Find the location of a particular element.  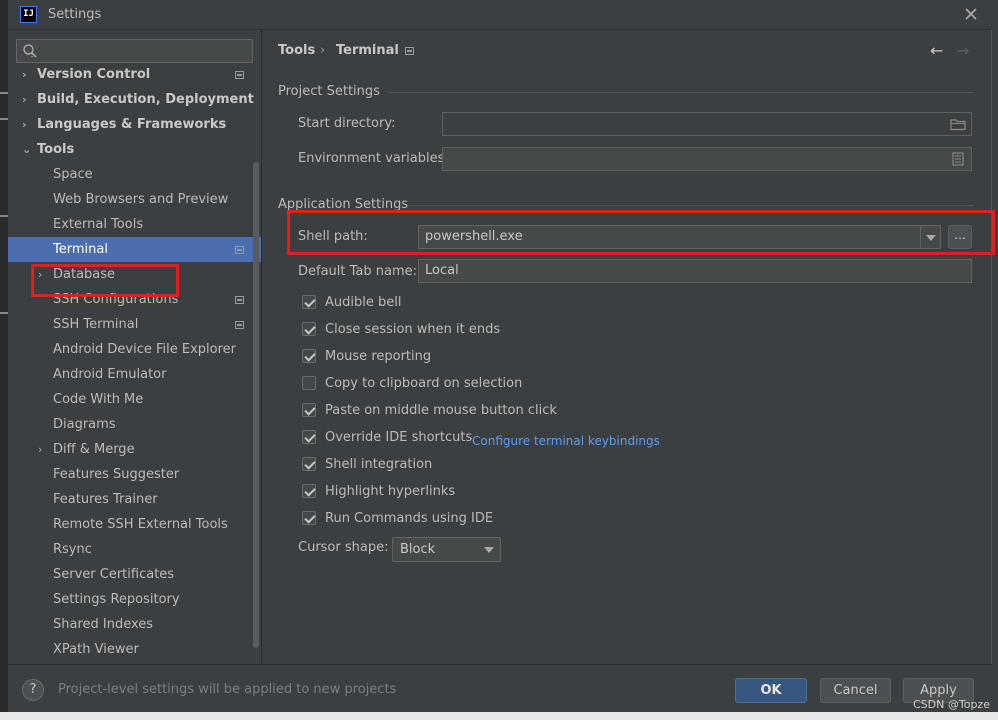

checkbox-label: Highlight hyperlinks is located at coordinates (390, 492).